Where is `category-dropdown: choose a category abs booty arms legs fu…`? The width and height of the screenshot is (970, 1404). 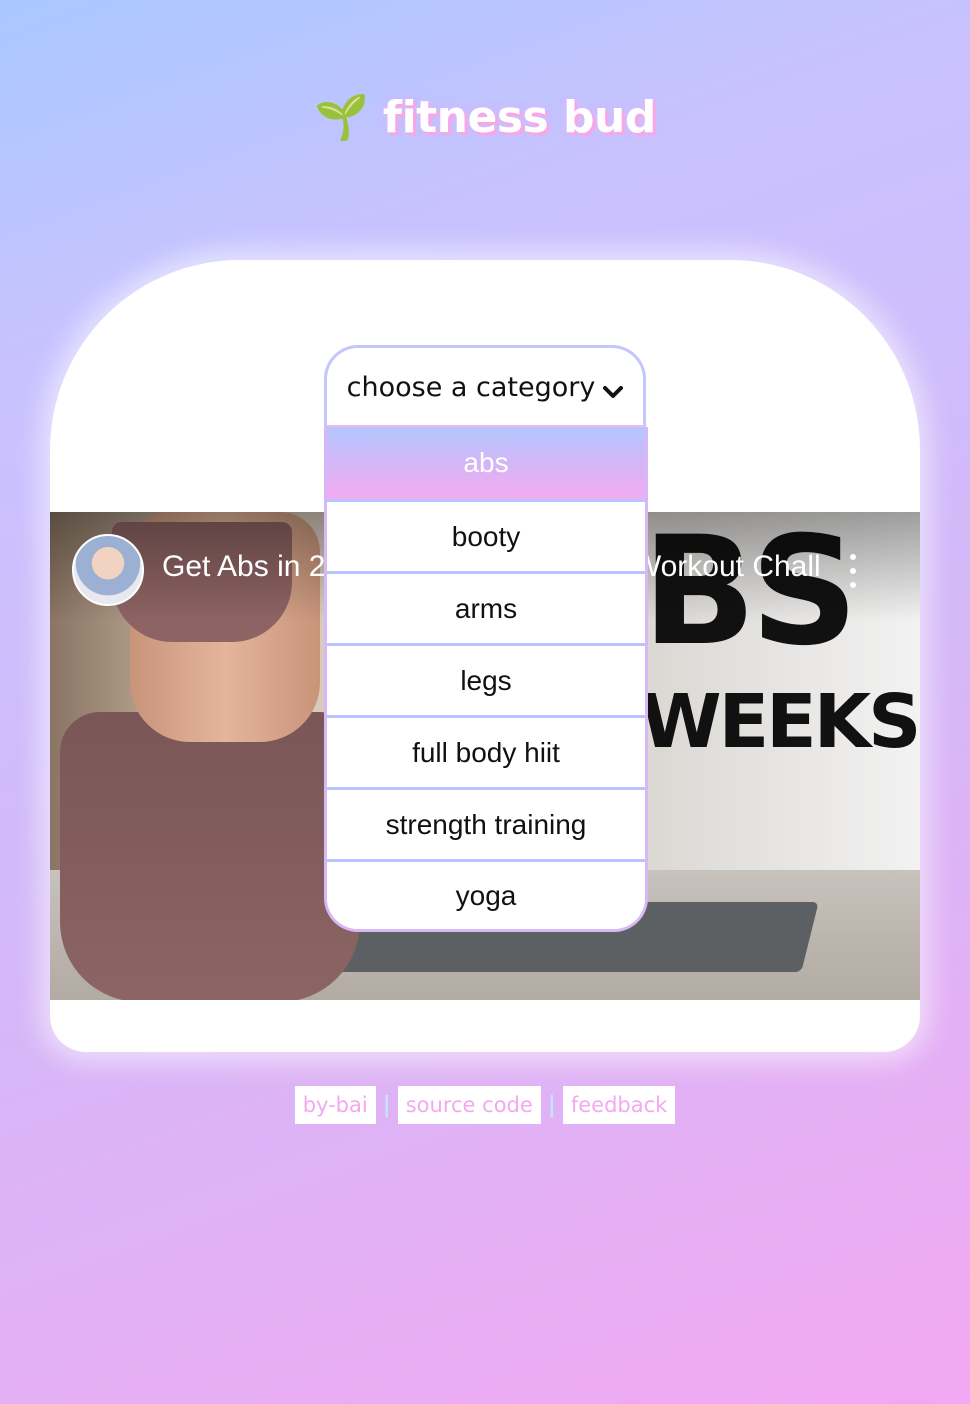
category-dropdown: choose a category abs booty arms legs fu… is located at coordinates (486, 638).